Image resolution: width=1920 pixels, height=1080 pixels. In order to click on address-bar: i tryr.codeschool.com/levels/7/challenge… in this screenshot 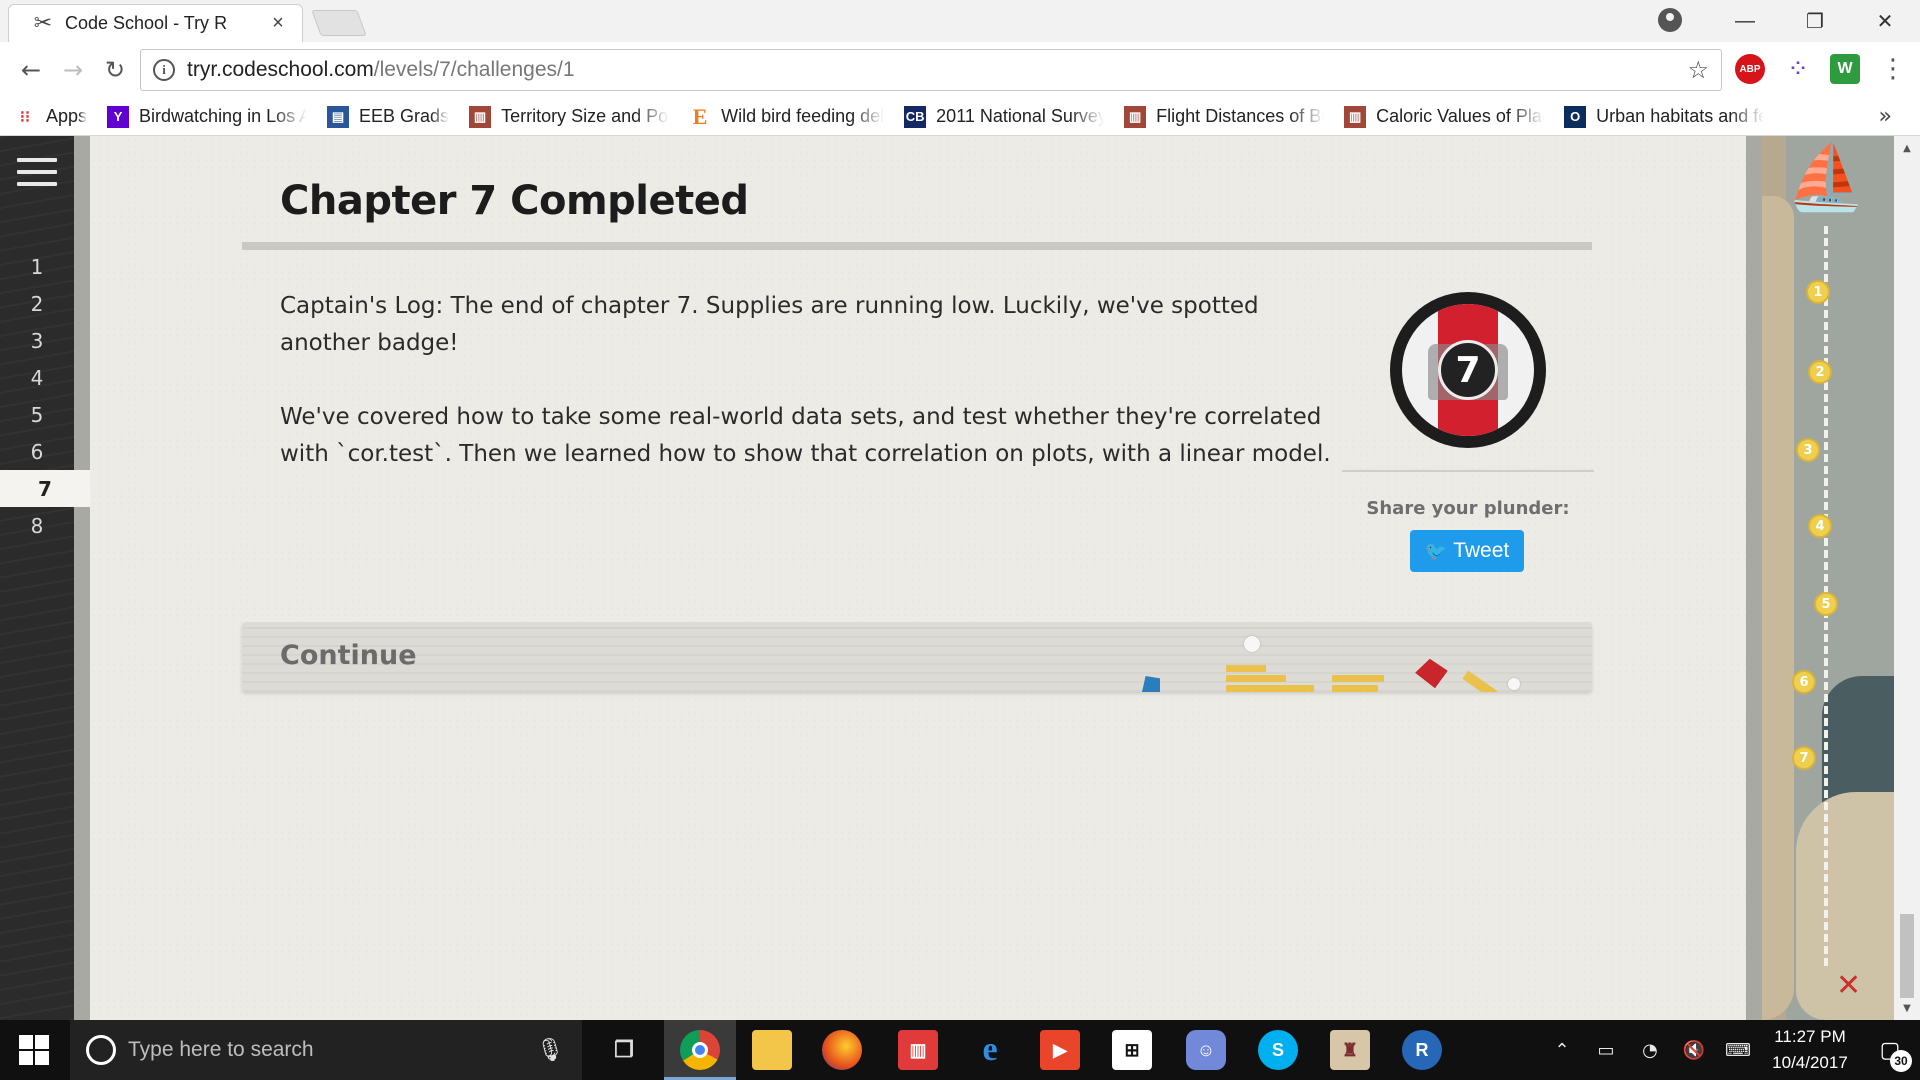, I will do `click(931, 70)`.